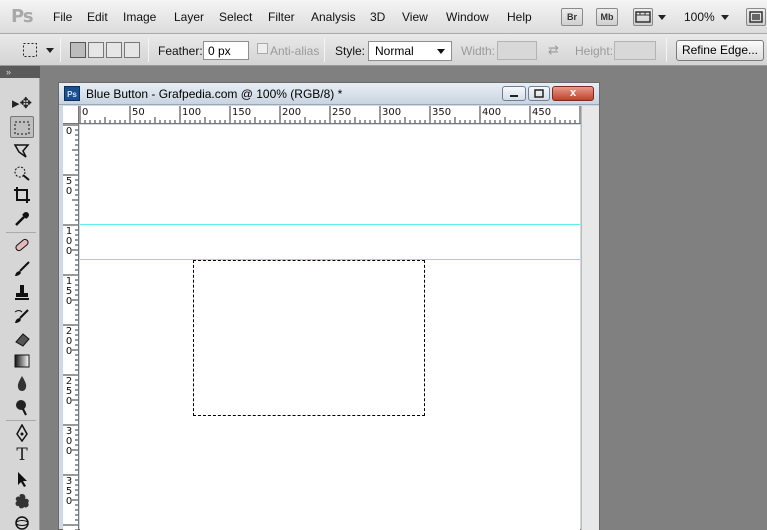 The image size is (767, 530). I want to click on maximize-icon, so click(539, 93).